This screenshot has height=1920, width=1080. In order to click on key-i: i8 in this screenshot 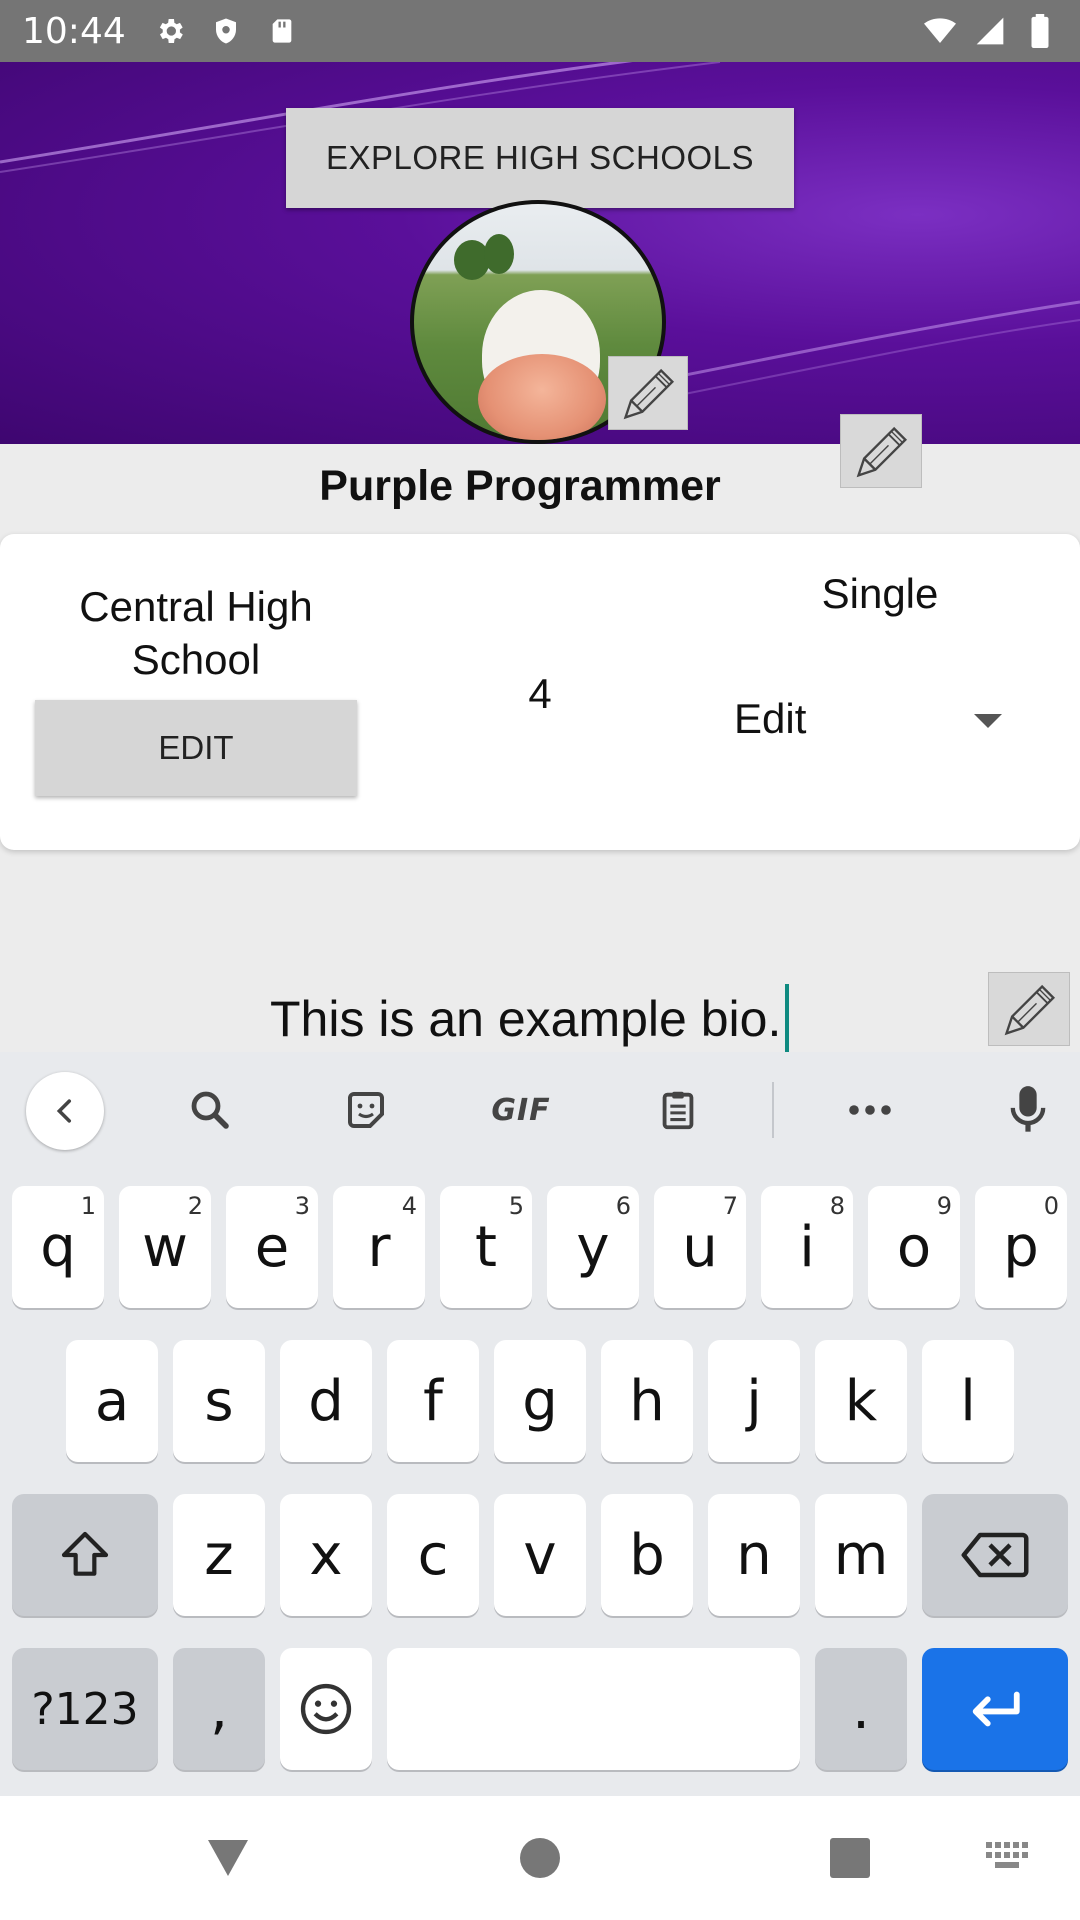, I will do `click(807, 1247)`.